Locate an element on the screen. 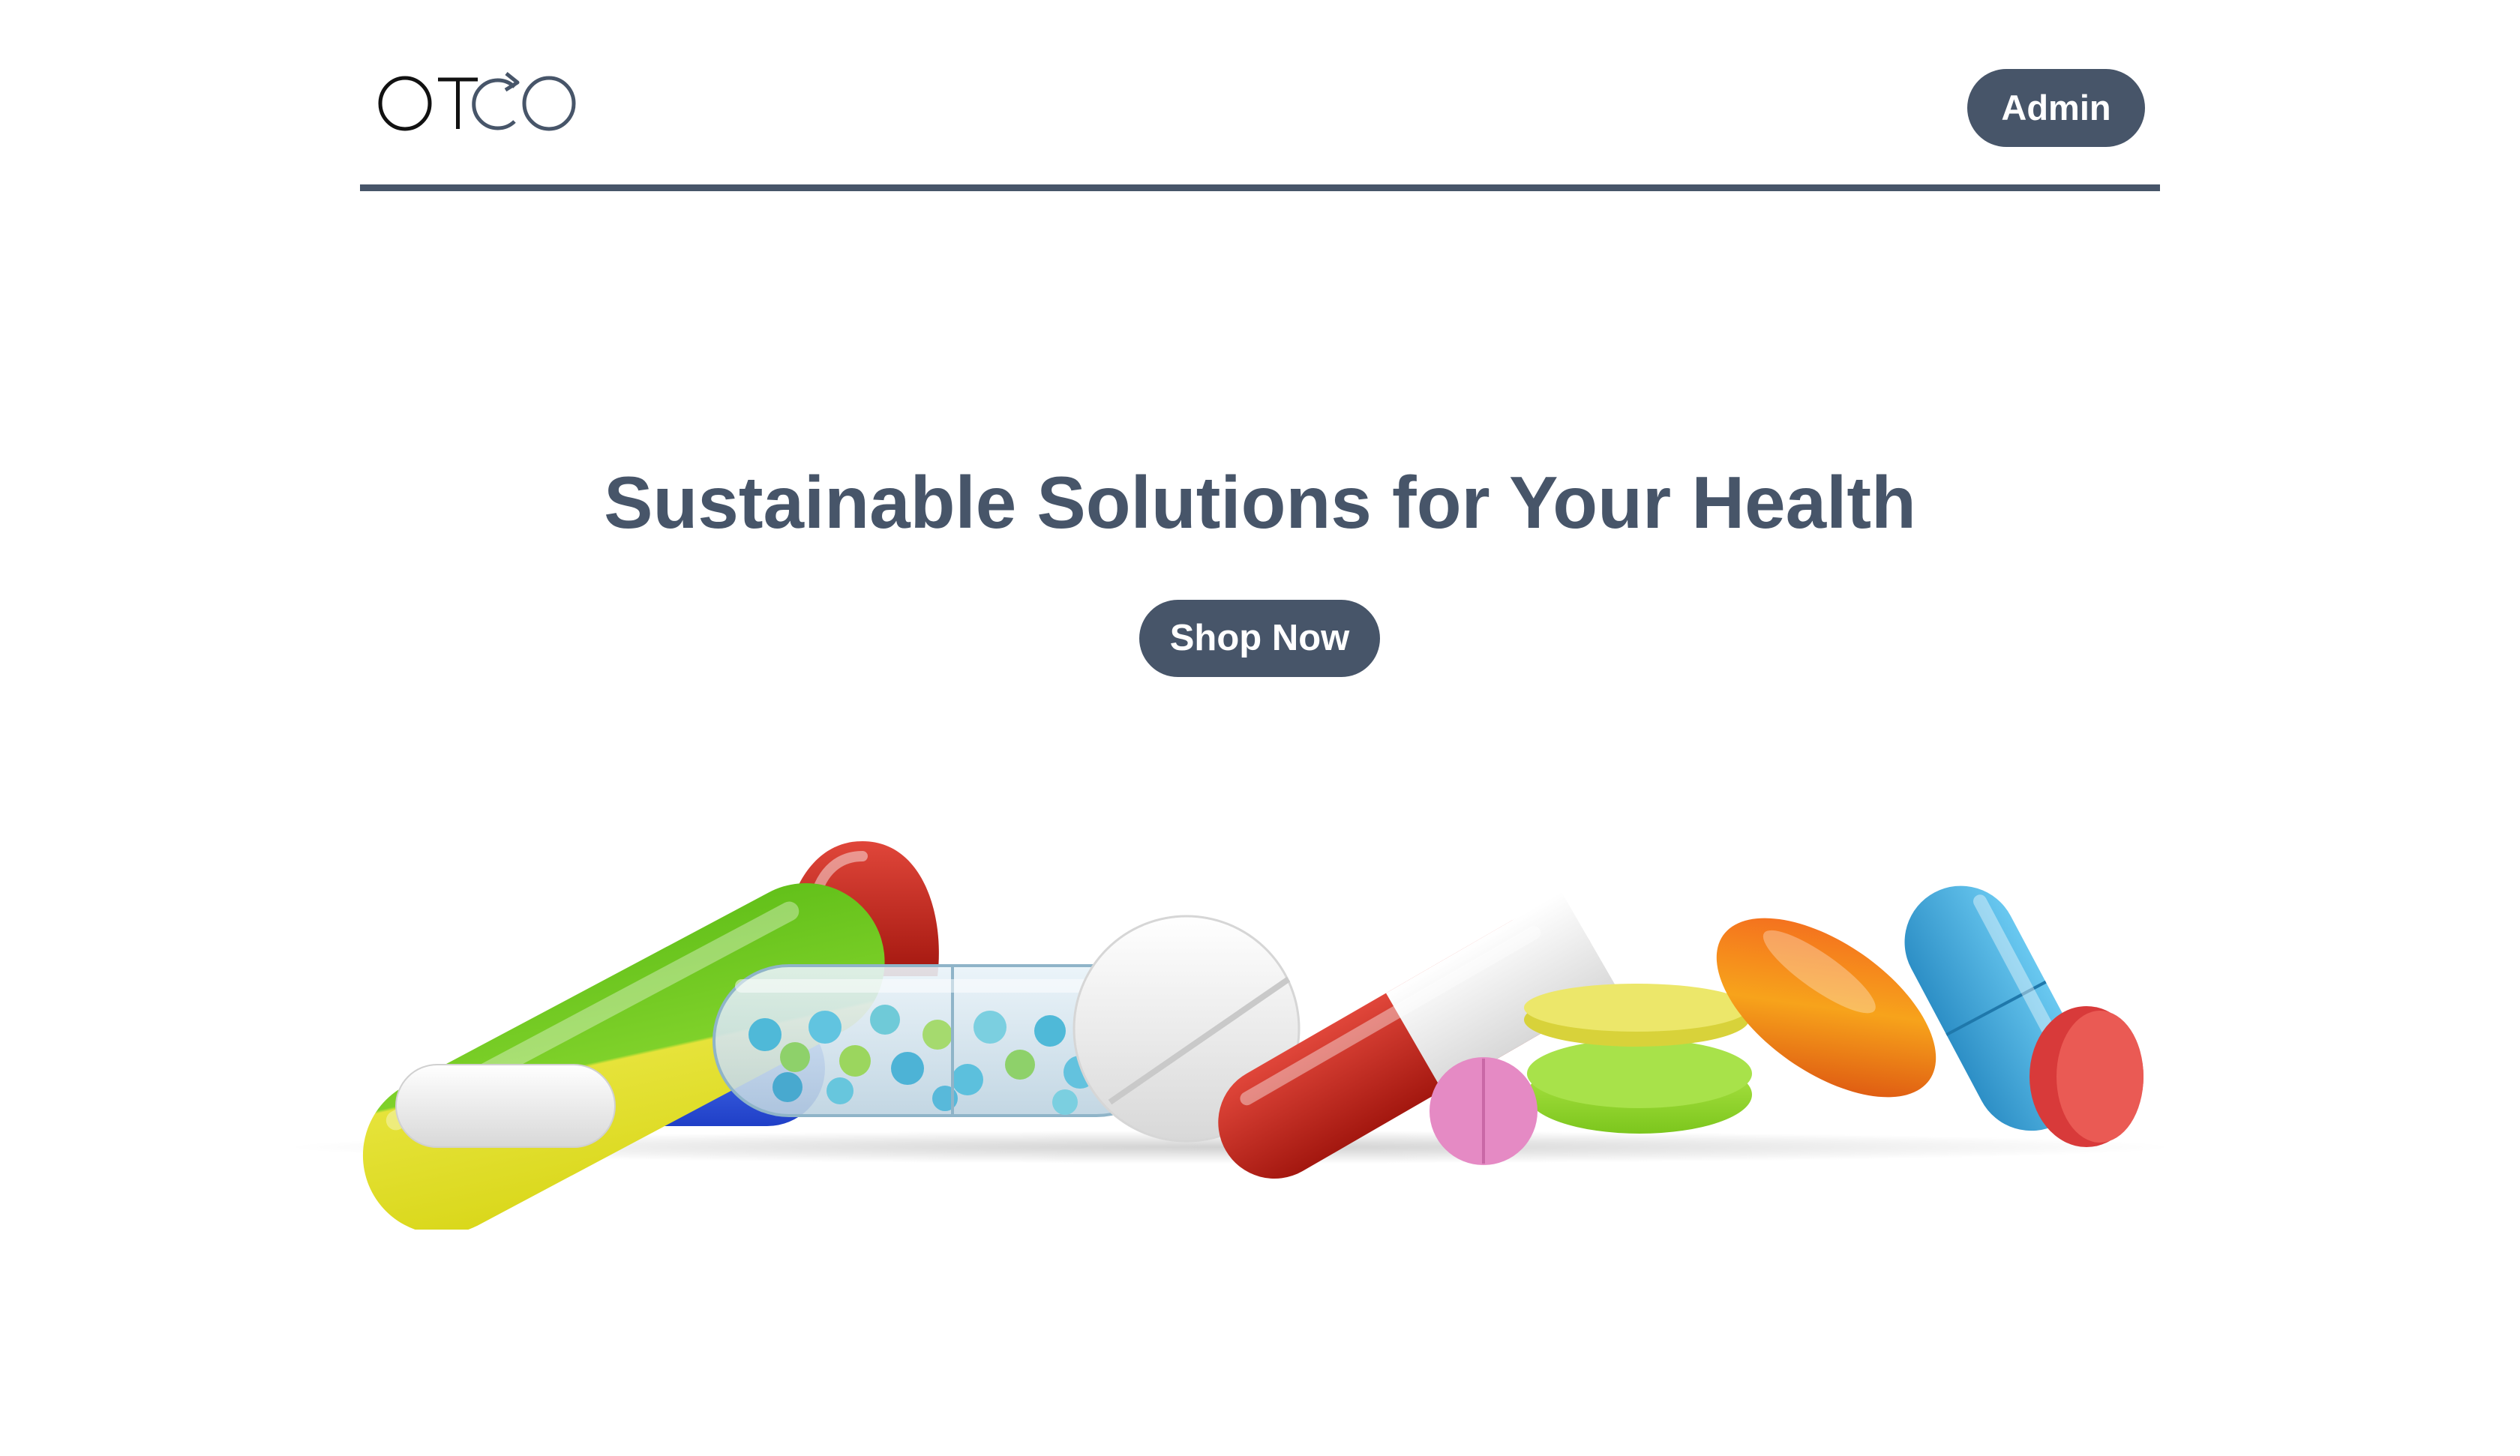 The height and width of the screenshot is (1456, 2520). site-header: Admin is located at coordinates (1260, 96).